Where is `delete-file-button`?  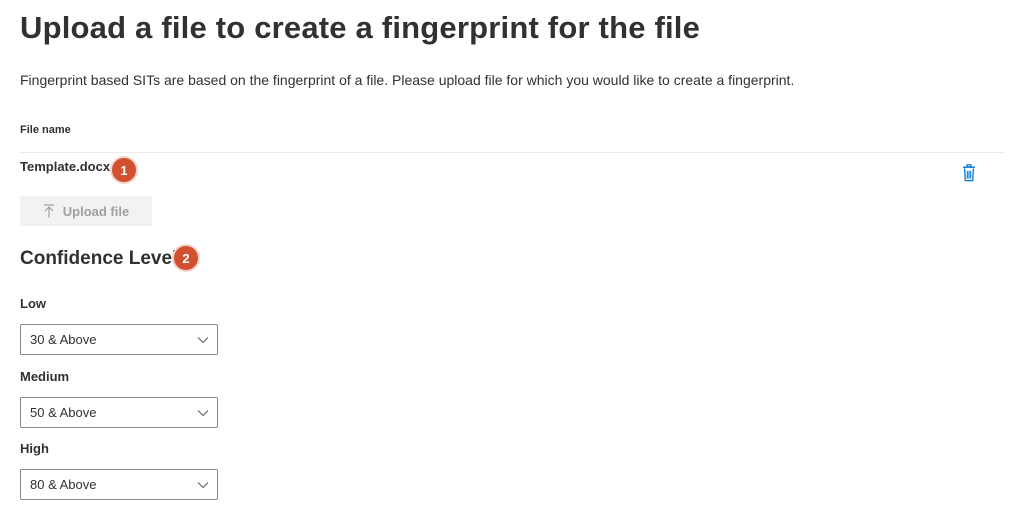
delete-file-button is located at coordinates (969, 173).